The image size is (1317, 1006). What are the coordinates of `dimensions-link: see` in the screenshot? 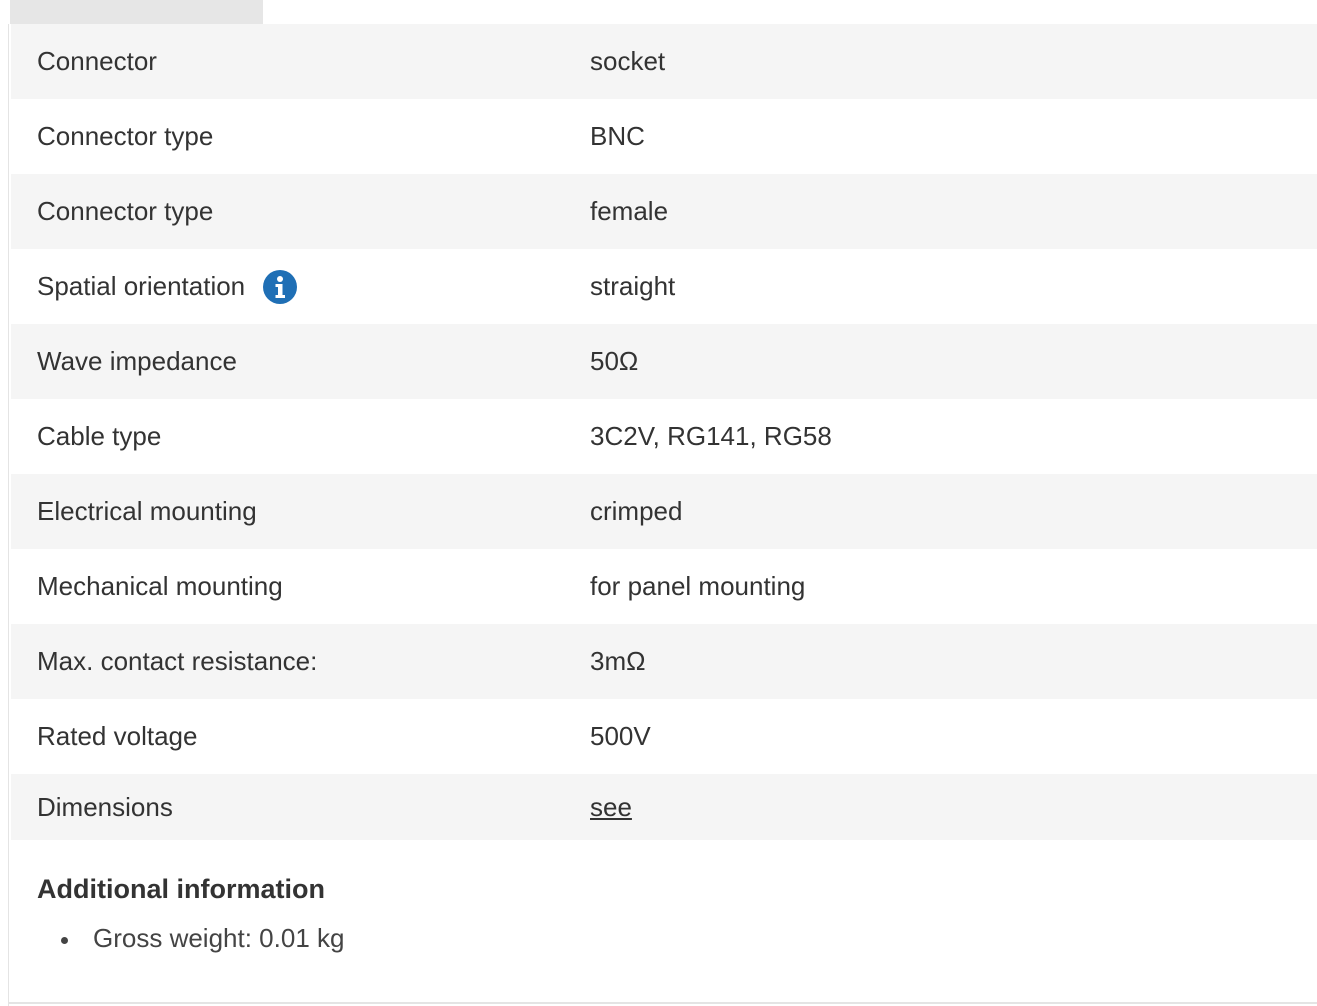 It's located at (611, 807).